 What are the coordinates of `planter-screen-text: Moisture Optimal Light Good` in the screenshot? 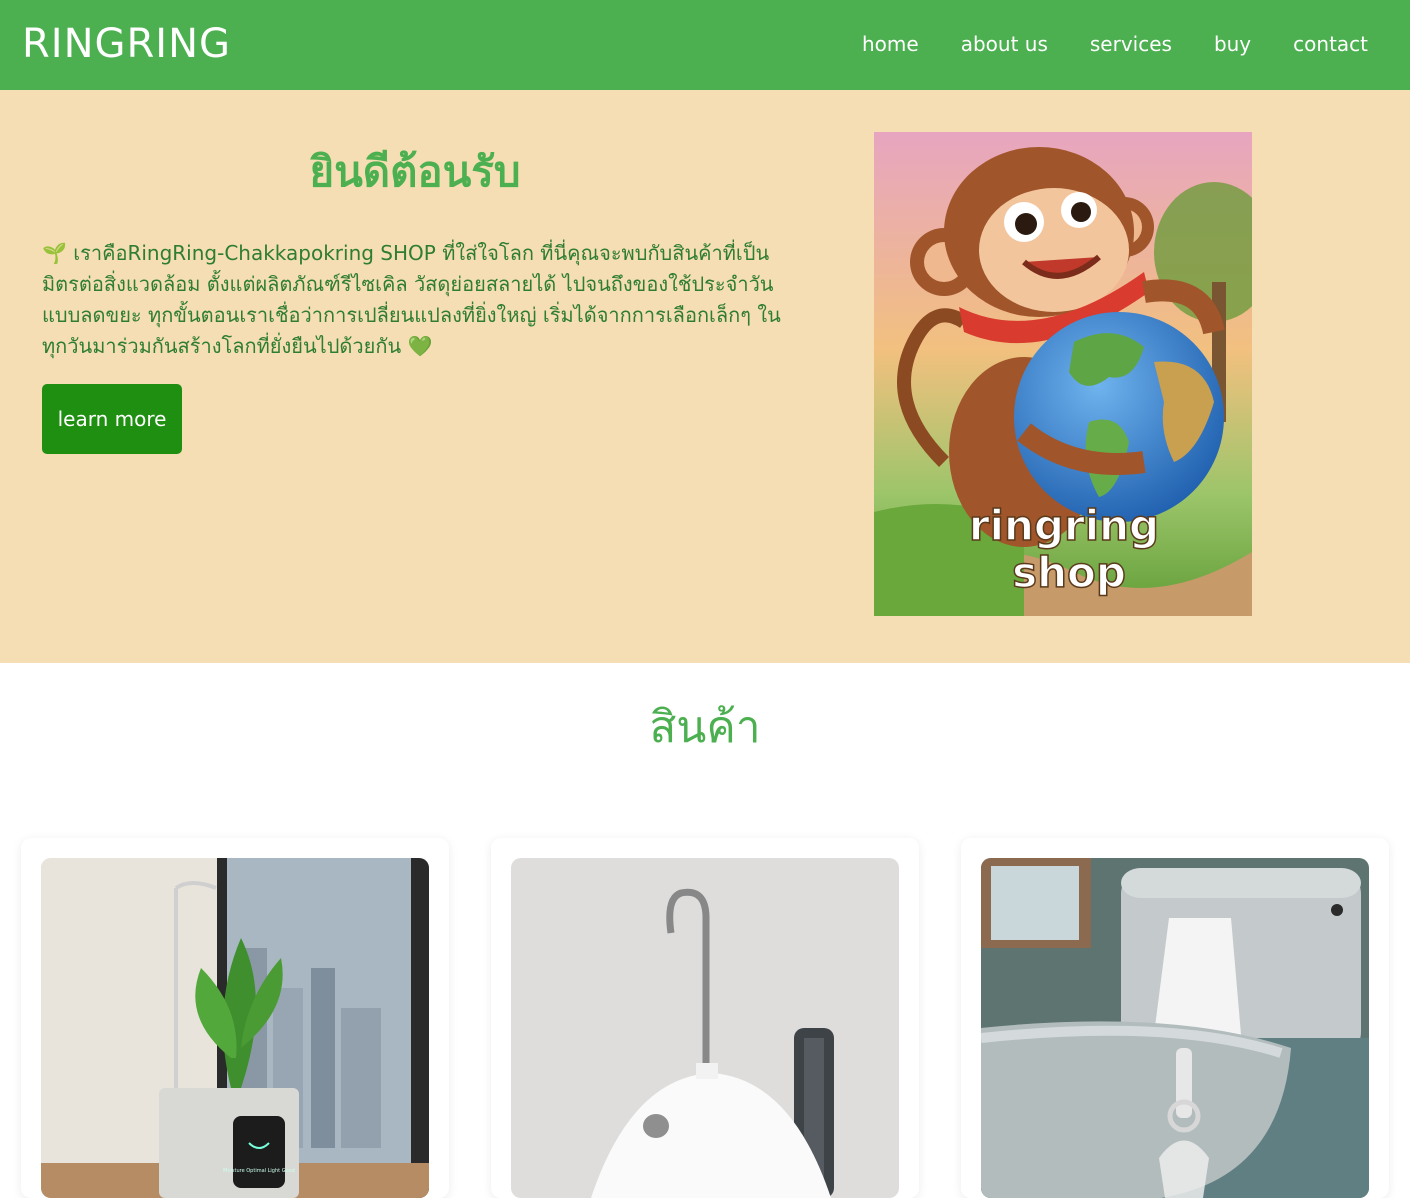 It's located at (259, 1171).